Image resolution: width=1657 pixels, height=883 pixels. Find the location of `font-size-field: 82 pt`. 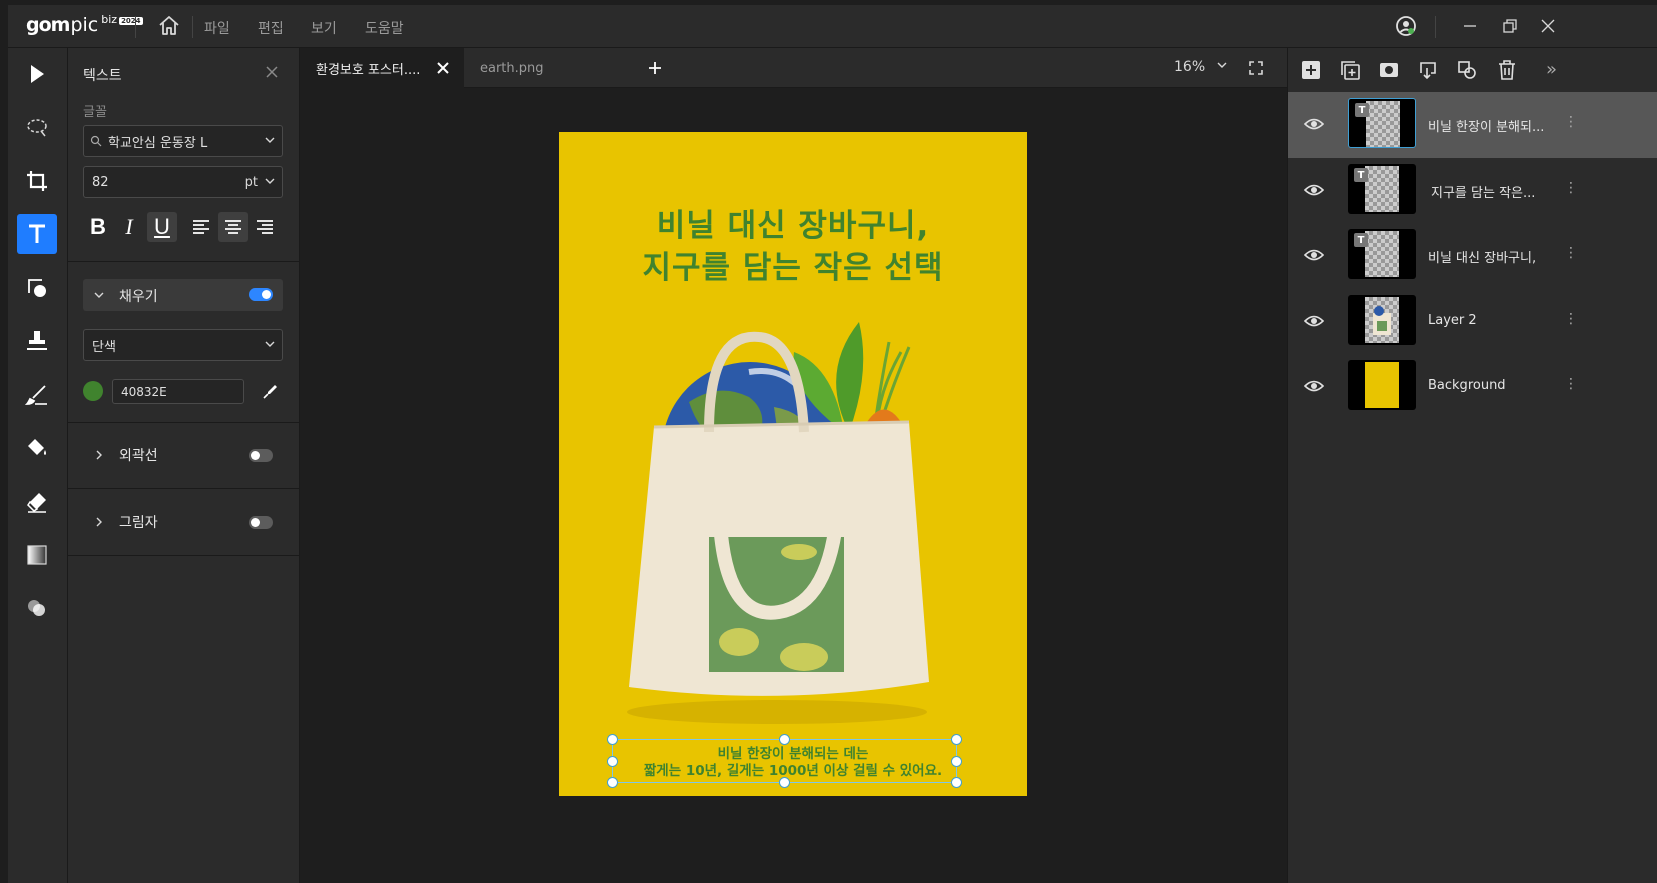

font-size-field: 82 pt is located at coordinates (183, 182).